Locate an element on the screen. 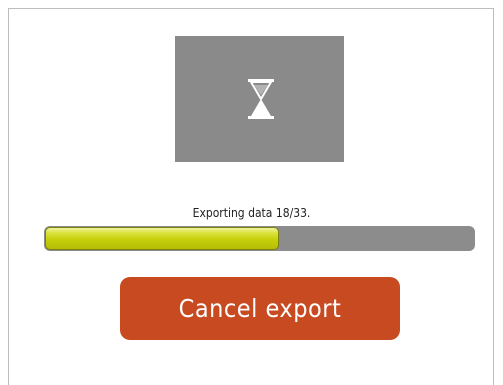  export-progress-bar is located at coordinates (259, 238).